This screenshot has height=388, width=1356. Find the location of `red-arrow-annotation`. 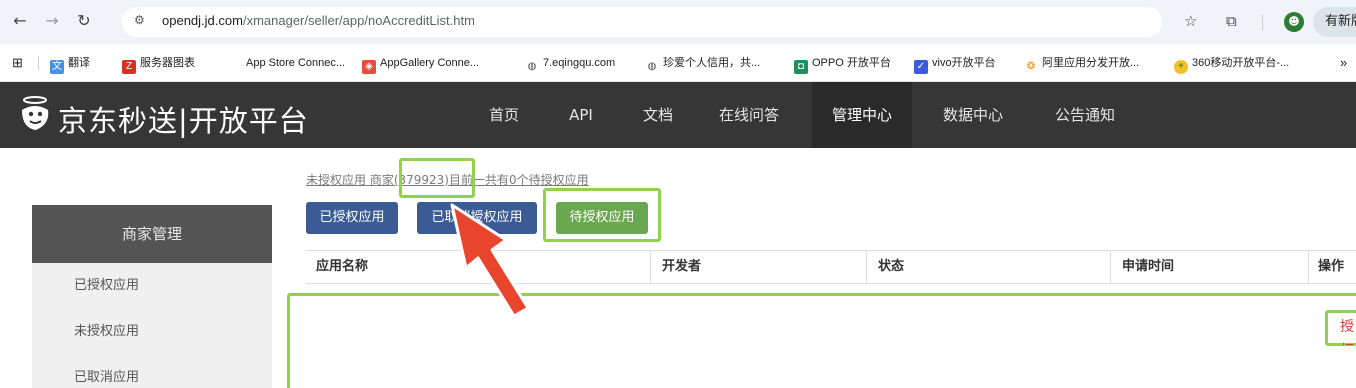

red-arrow-annotation is located at coordinates (490, 260).